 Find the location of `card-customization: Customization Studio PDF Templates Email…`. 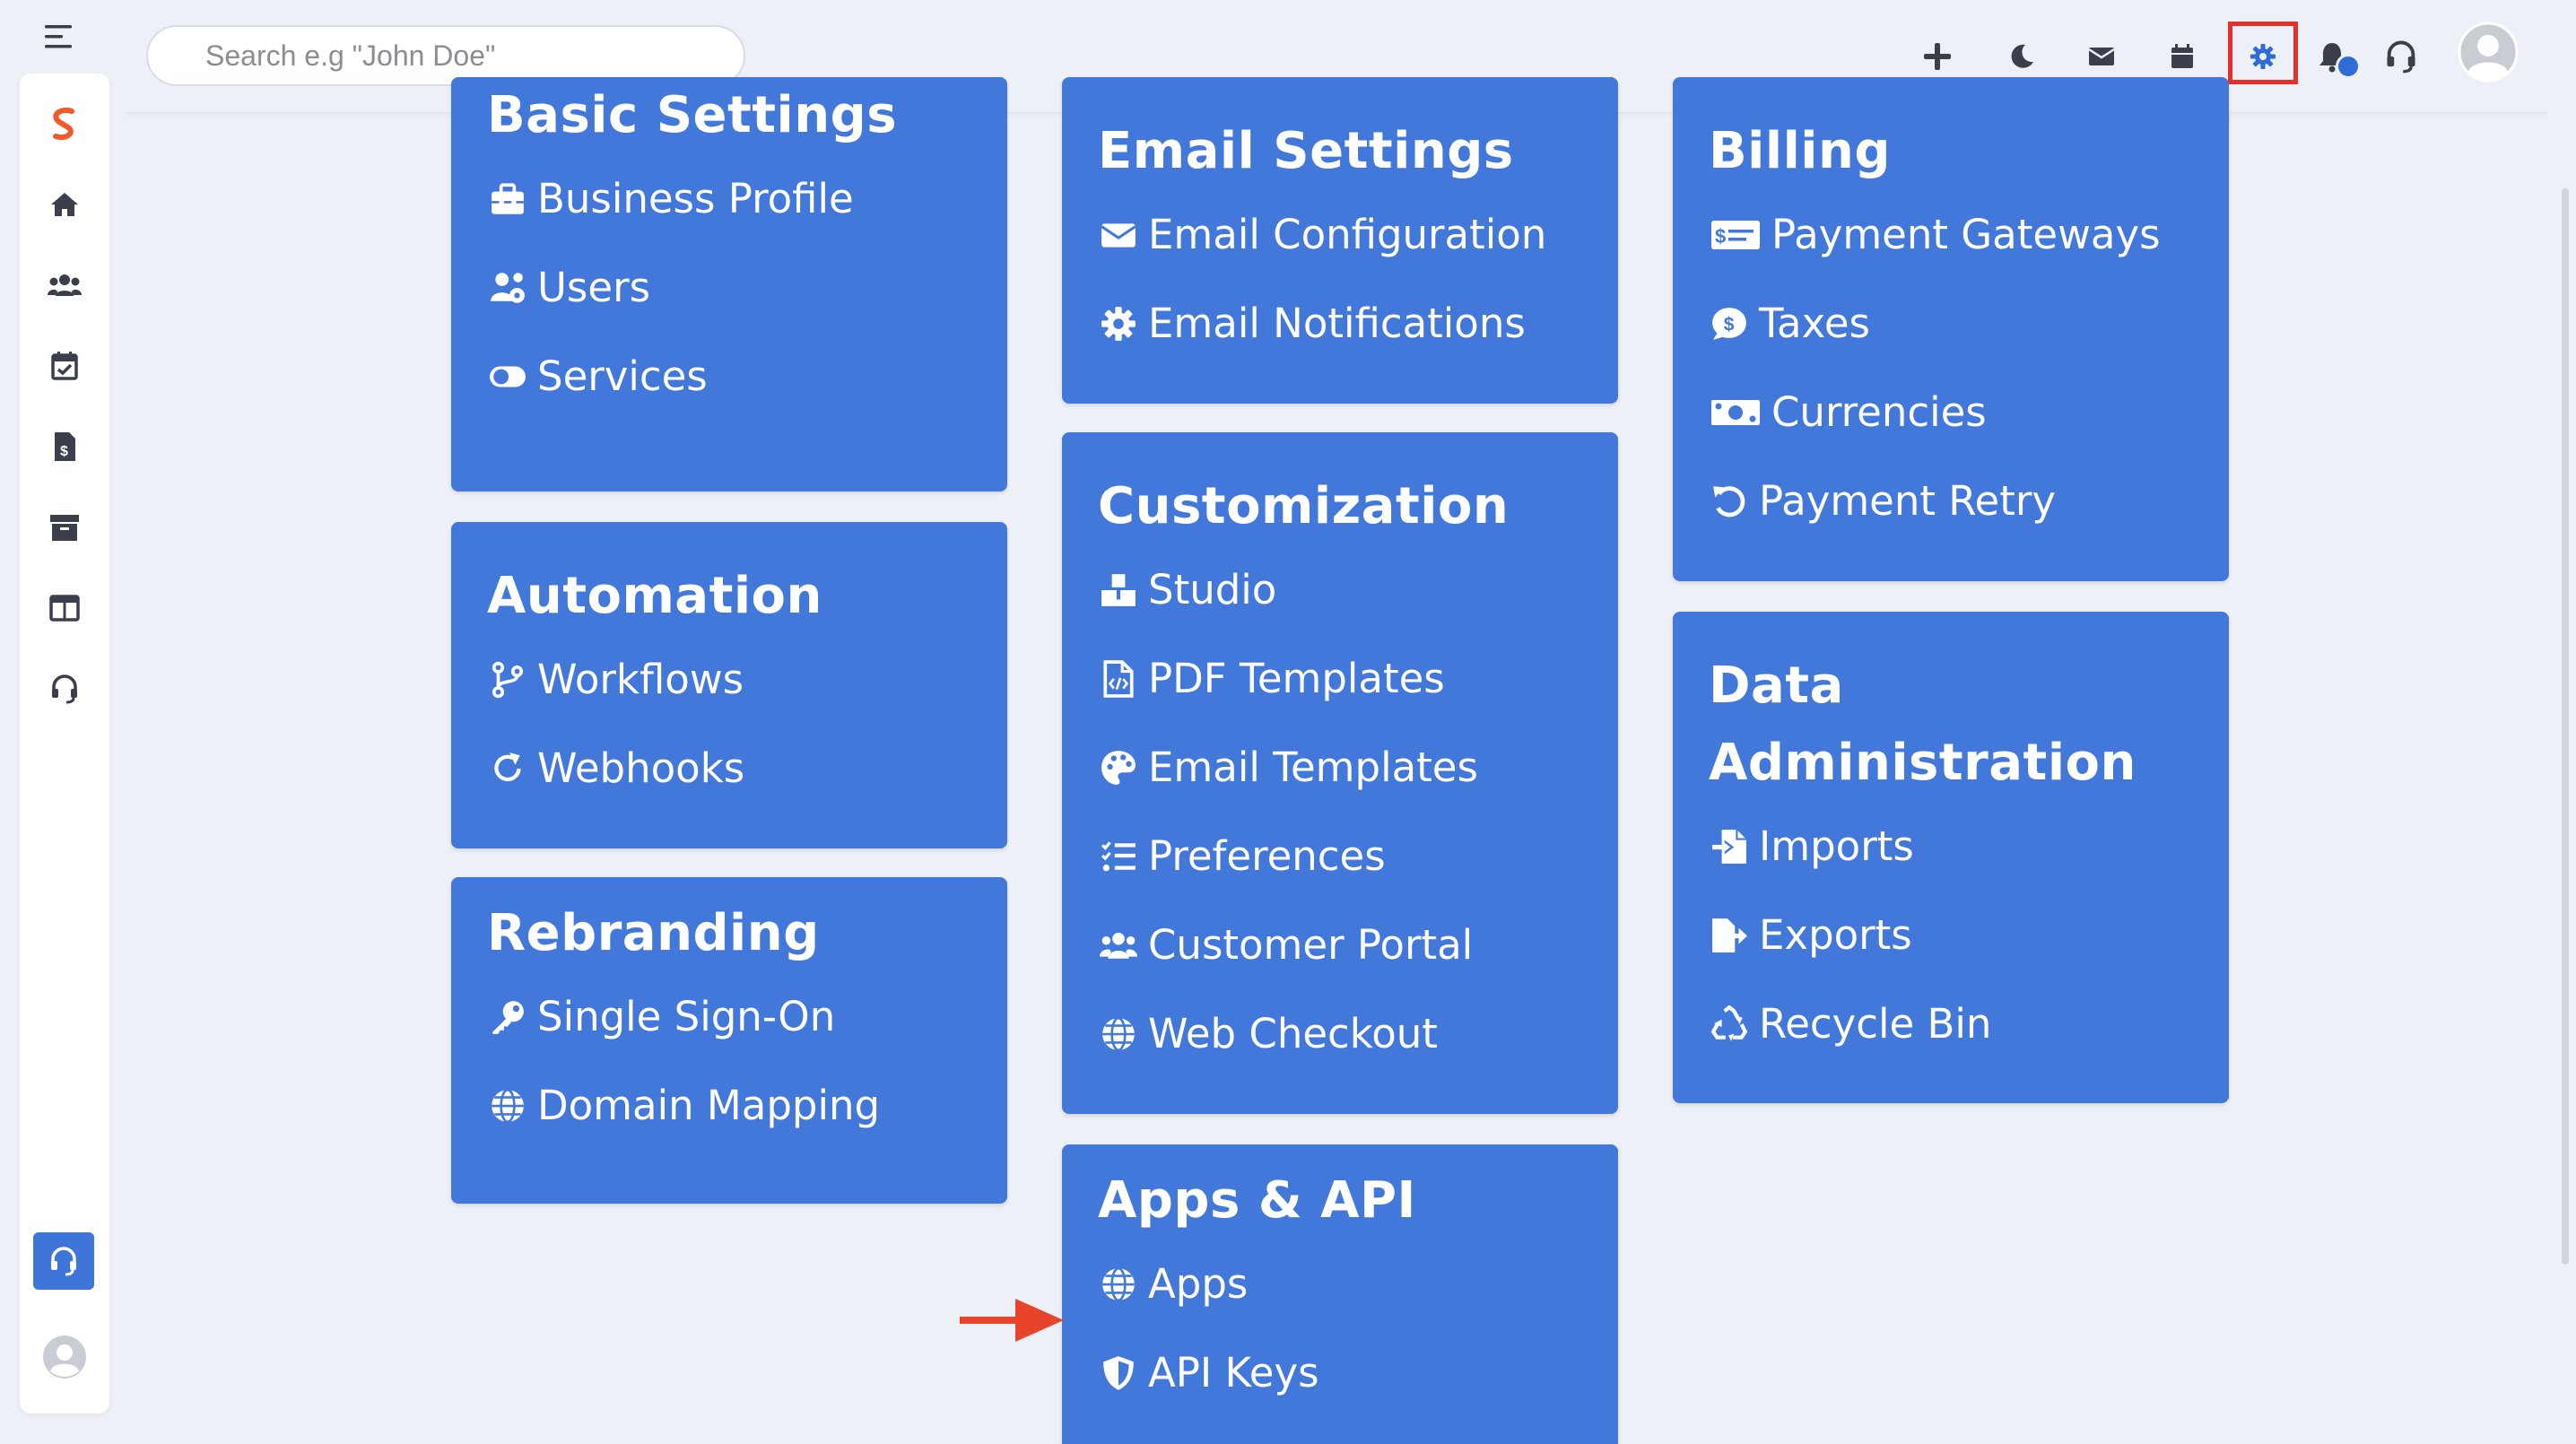

card-customization: Customization Studio PDF Templates Email… is located at coordinates (1340, 773).